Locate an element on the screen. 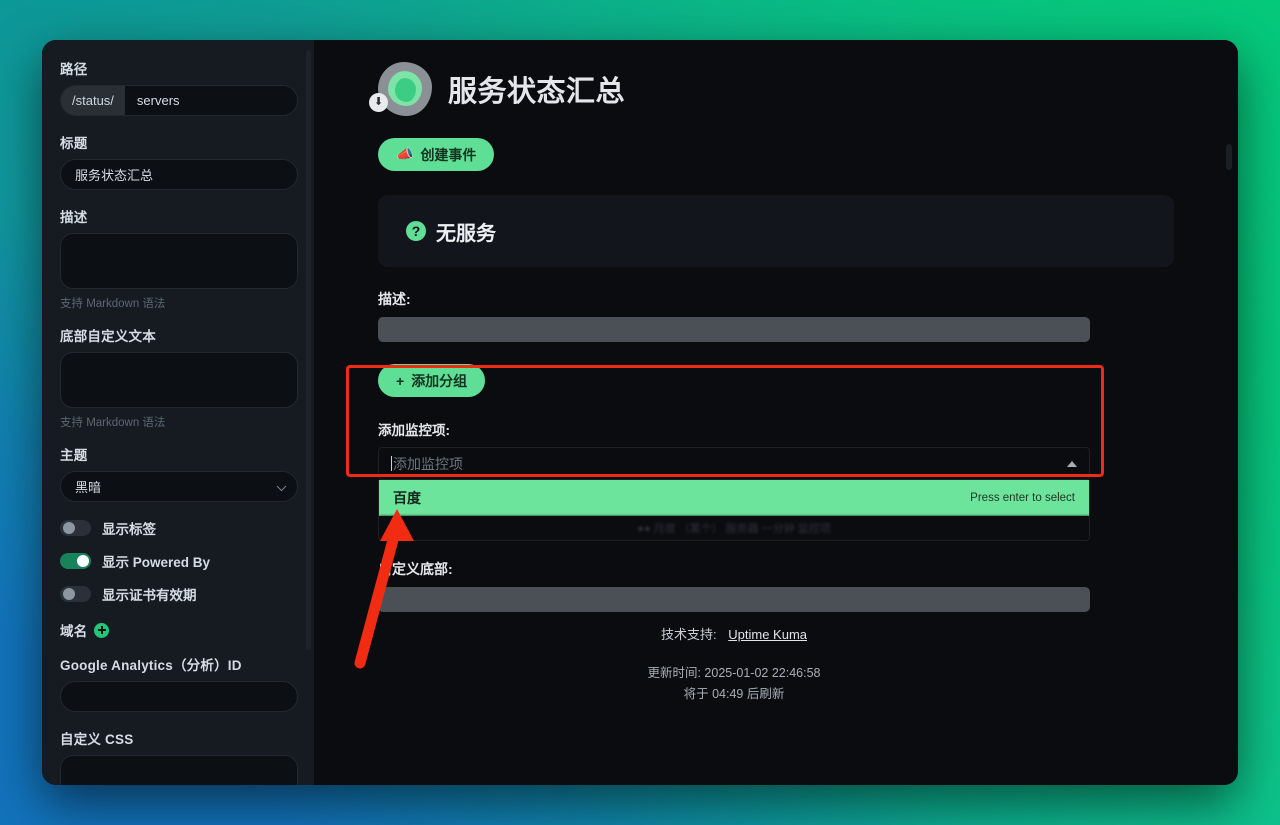 The height and width of the screenshot is (825, 1280). powered-by-line: 技术支持: Uptime Kuma is located at coordinates (734, 633).